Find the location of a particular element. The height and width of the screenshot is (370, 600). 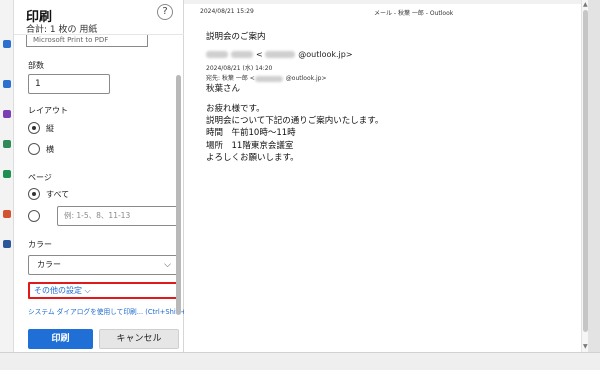

mail-to: 宛先: 秋葉 一郎 < @outlook.jp> is located at coordinates (266, 77).